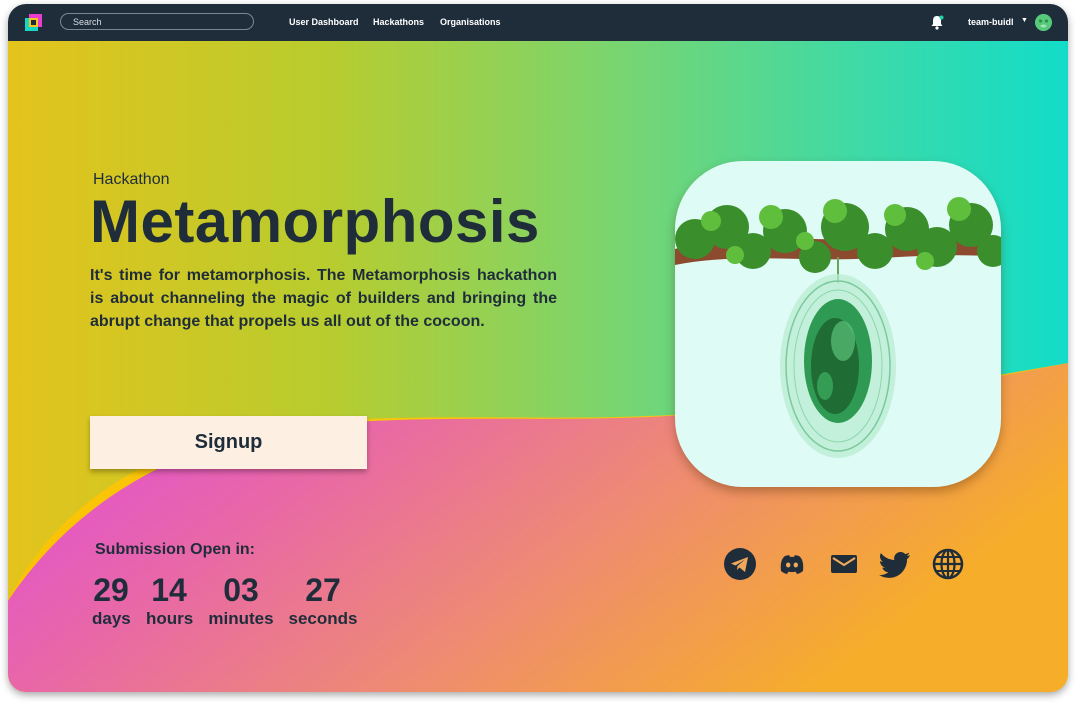 This screenshot has width=1076, height=703. What do you see at coordinates (228, 442) in the screenshot?
I see `signup-button: Signup` at bounding box center [228, 442].